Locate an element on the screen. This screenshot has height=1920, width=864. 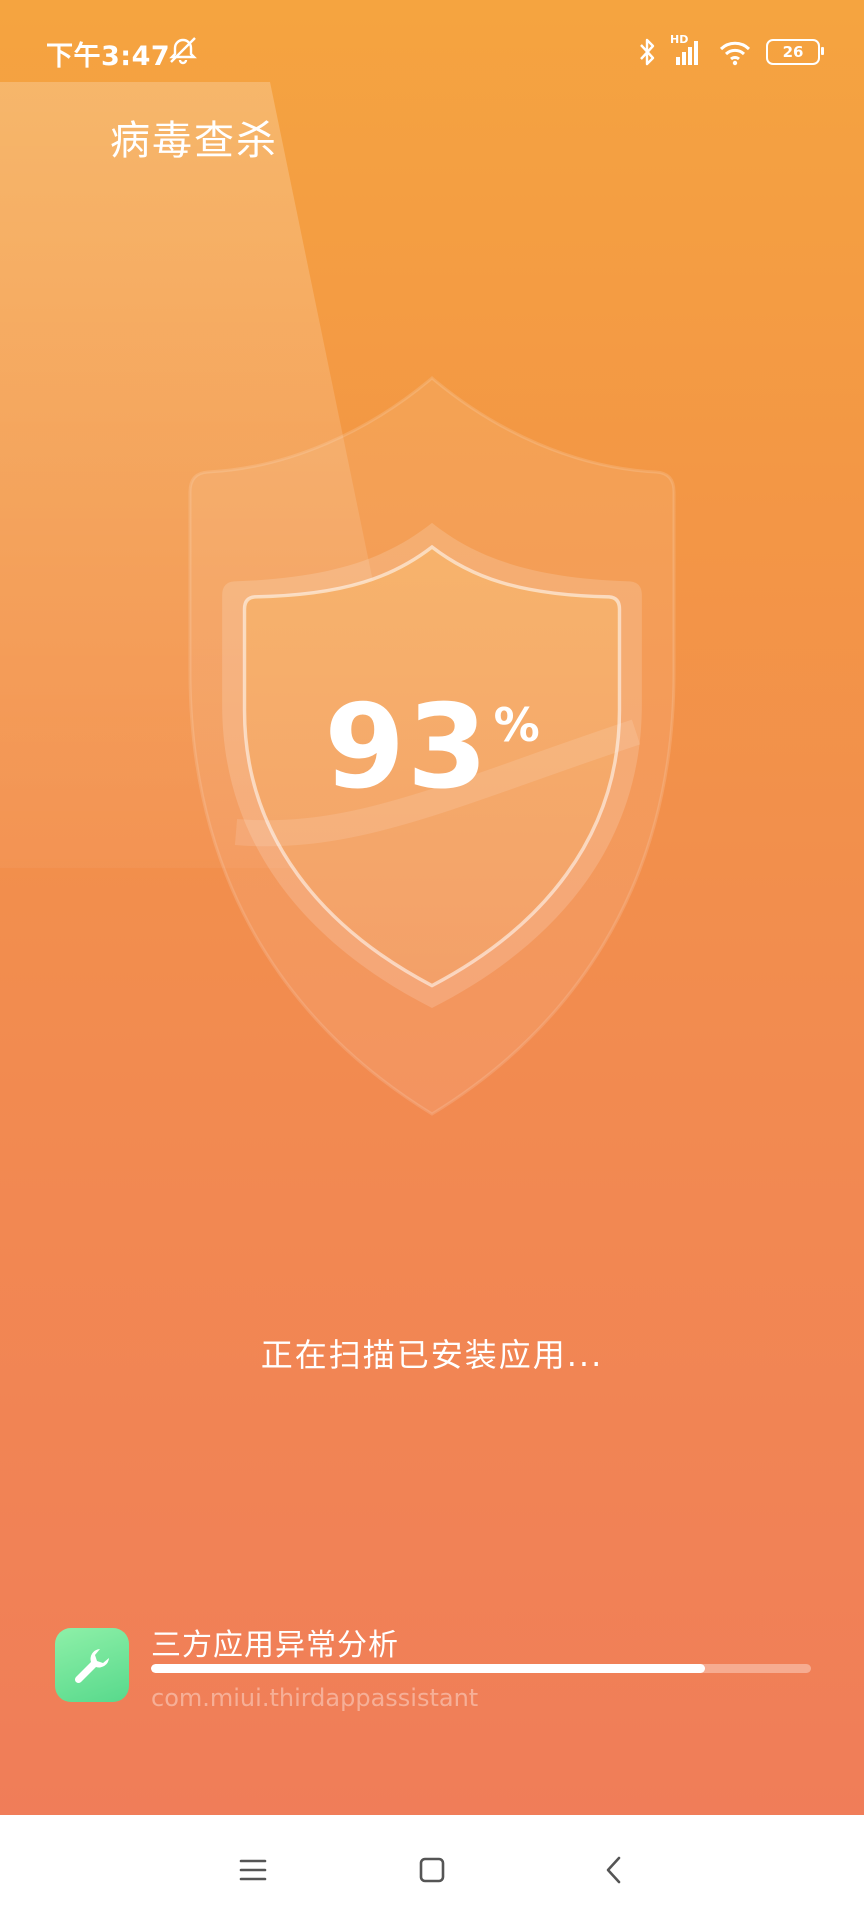
back-icon is located at coordinates (614, 1870).